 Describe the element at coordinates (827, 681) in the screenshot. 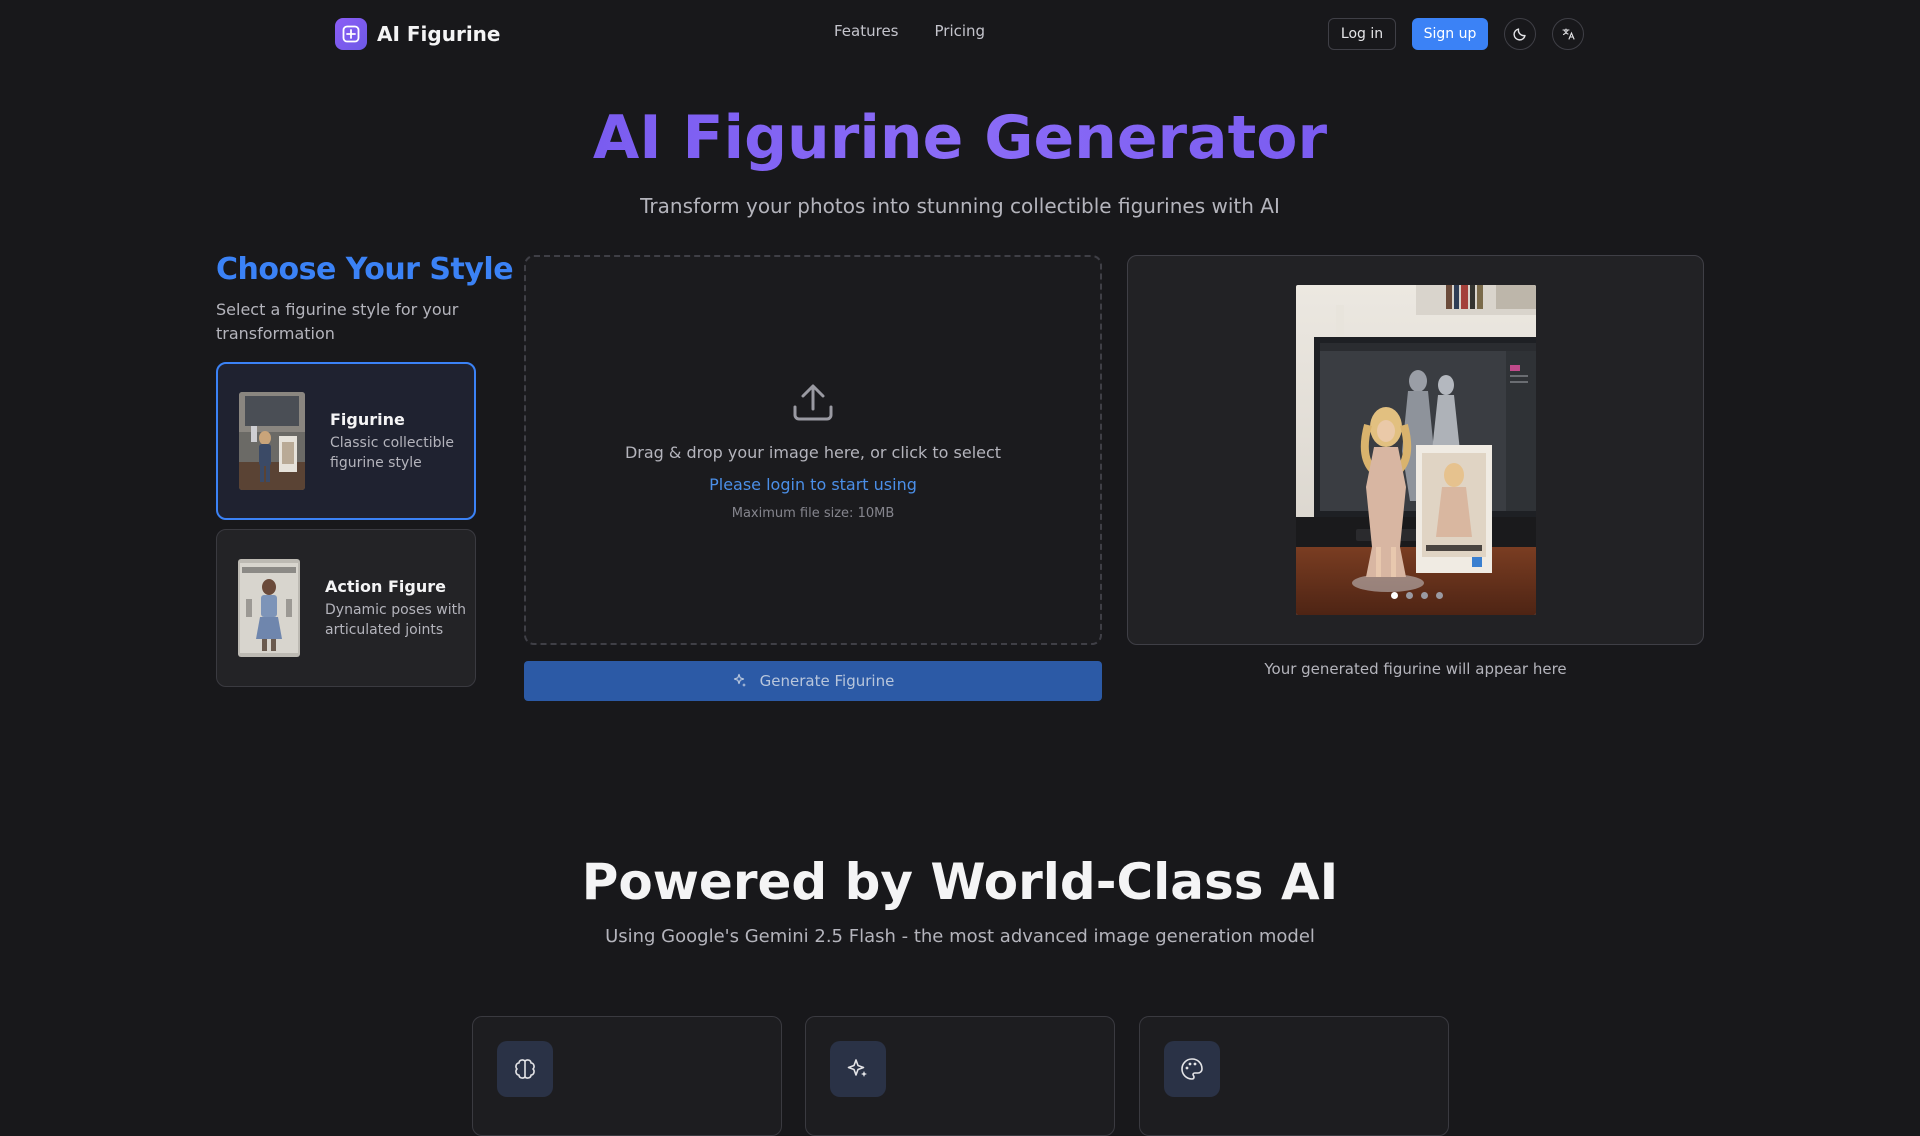

I see `generate-button-label: Generate Figurine` at that location.